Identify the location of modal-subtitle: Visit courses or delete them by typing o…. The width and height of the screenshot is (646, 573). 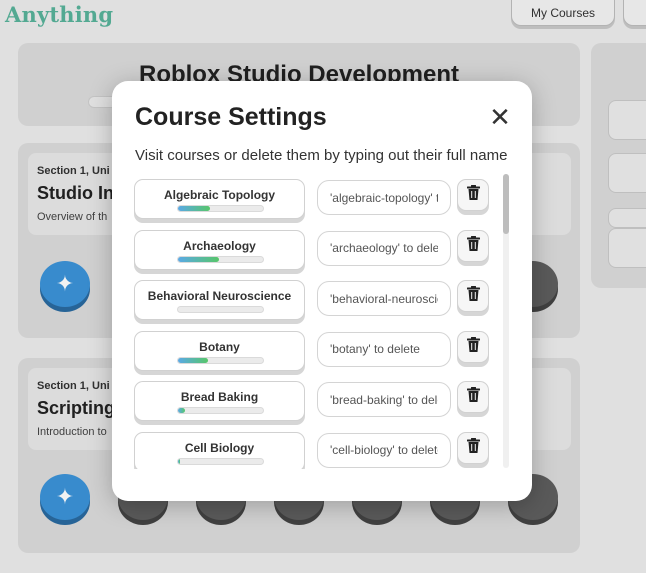
(321, 155).